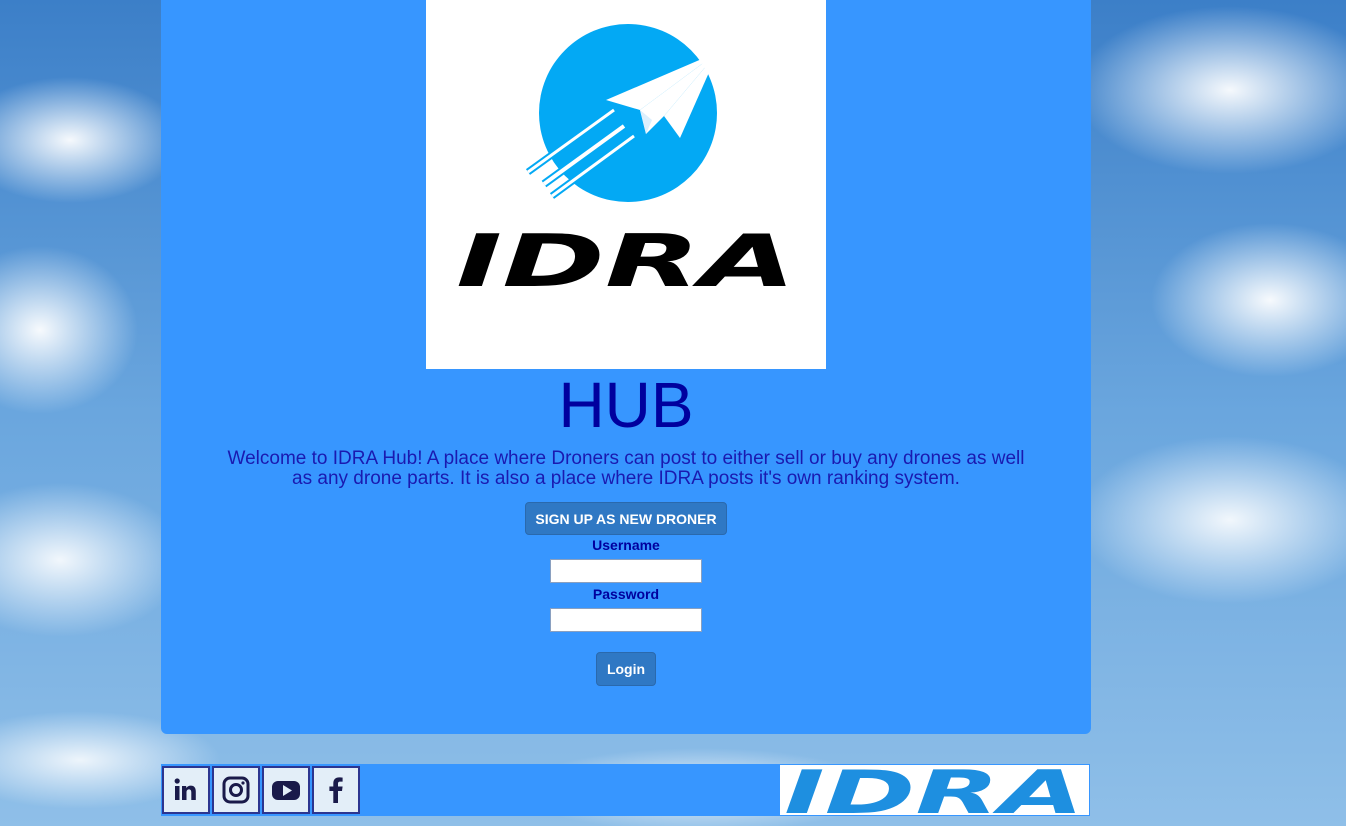 This screenshot has height=826, width=1346. I want to click on facebook-link, so click(336, 790).